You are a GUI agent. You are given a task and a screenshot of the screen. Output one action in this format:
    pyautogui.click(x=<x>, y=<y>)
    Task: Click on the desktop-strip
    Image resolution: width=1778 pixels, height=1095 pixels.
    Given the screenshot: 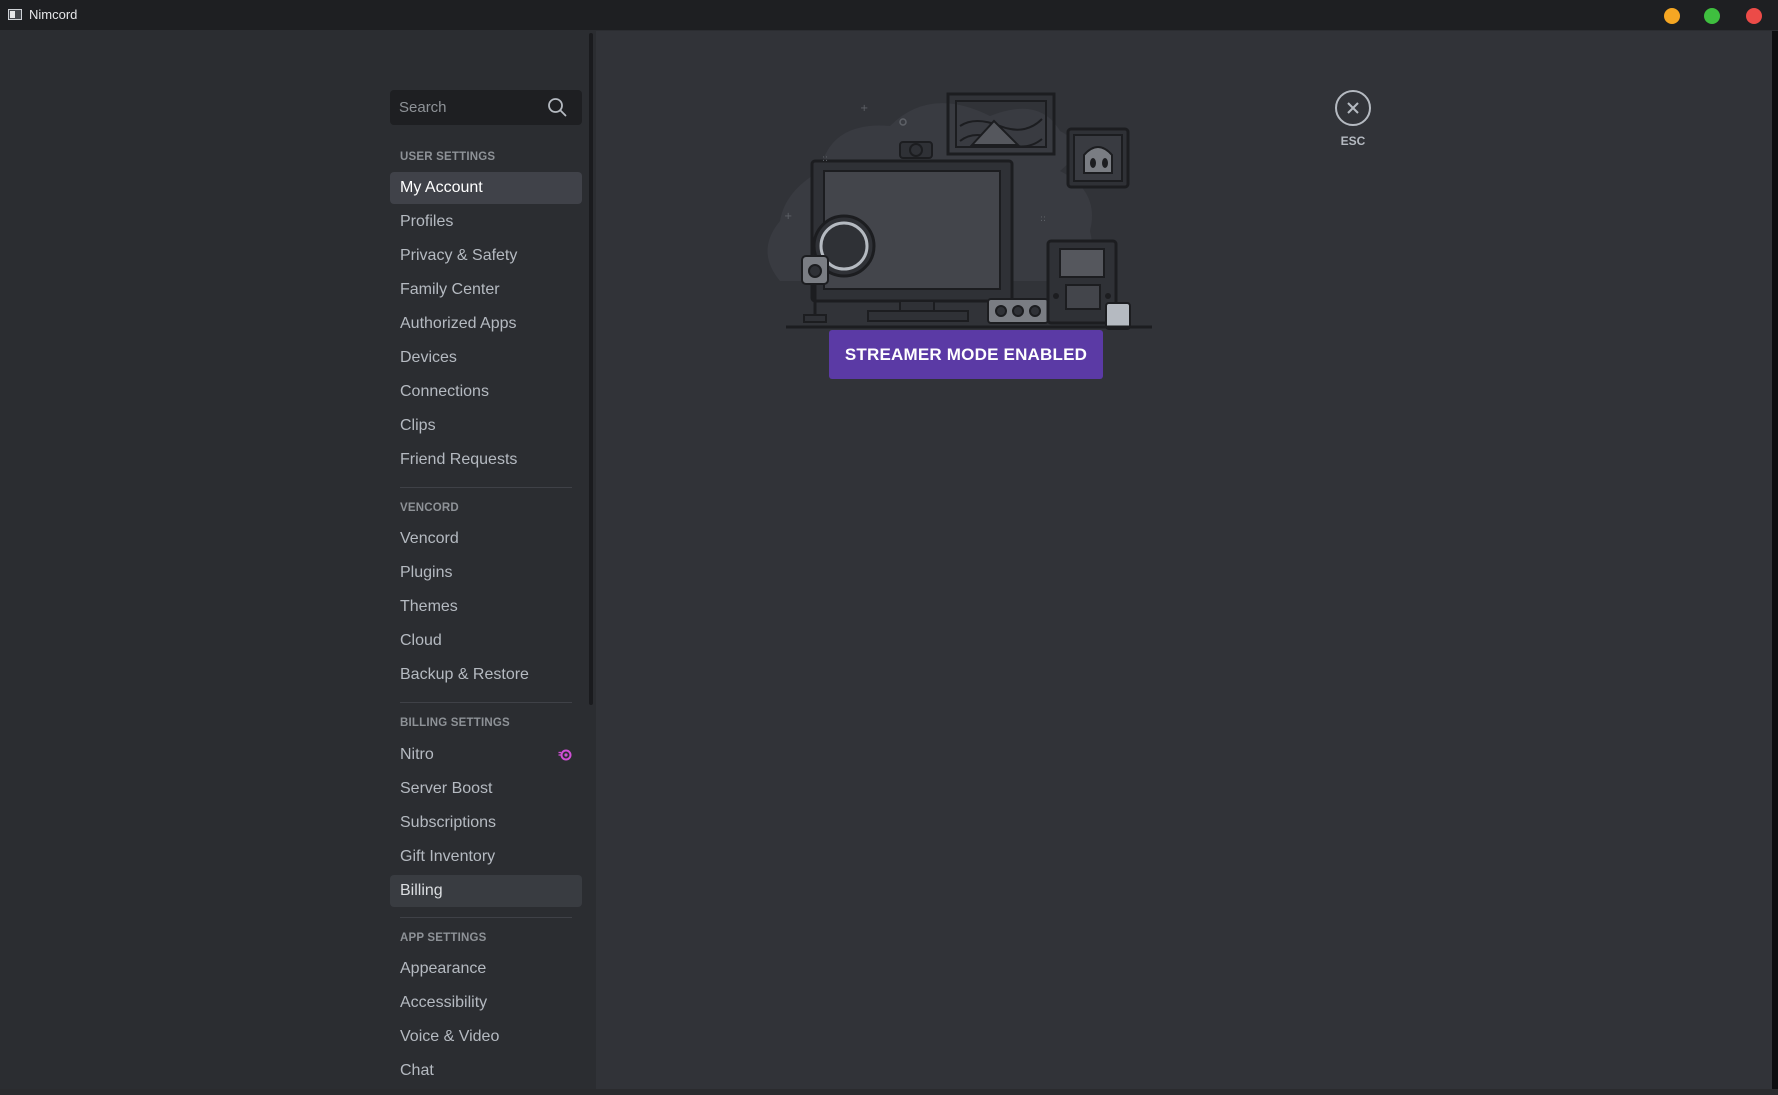 What is the action you would take?
    pyautogui.click(x=889, y=1092)
    